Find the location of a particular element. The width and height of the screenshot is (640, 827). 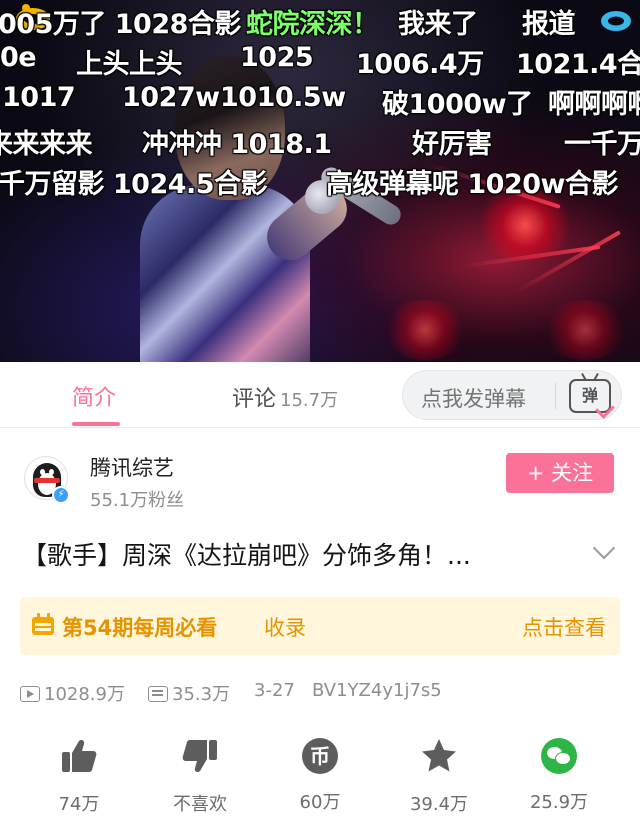

tab-comments: 评论 15.7万 is located at coordinates (285, 397).